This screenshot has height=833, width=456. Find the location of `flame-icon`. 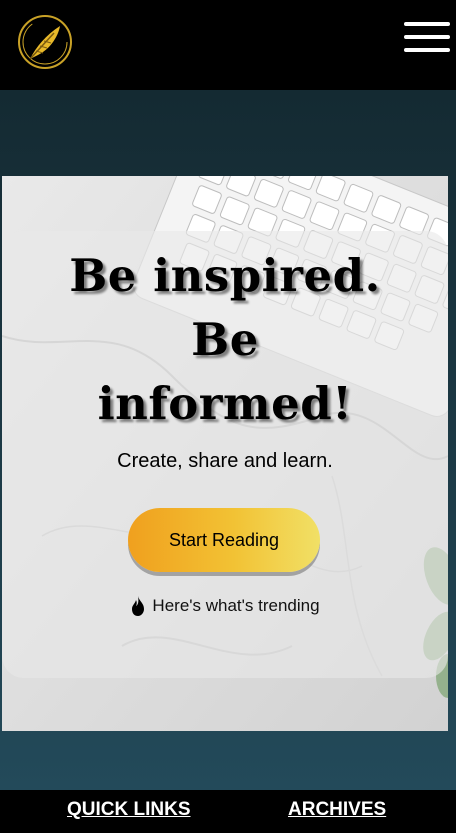

flame-icon is located at coordinates (138, 606).